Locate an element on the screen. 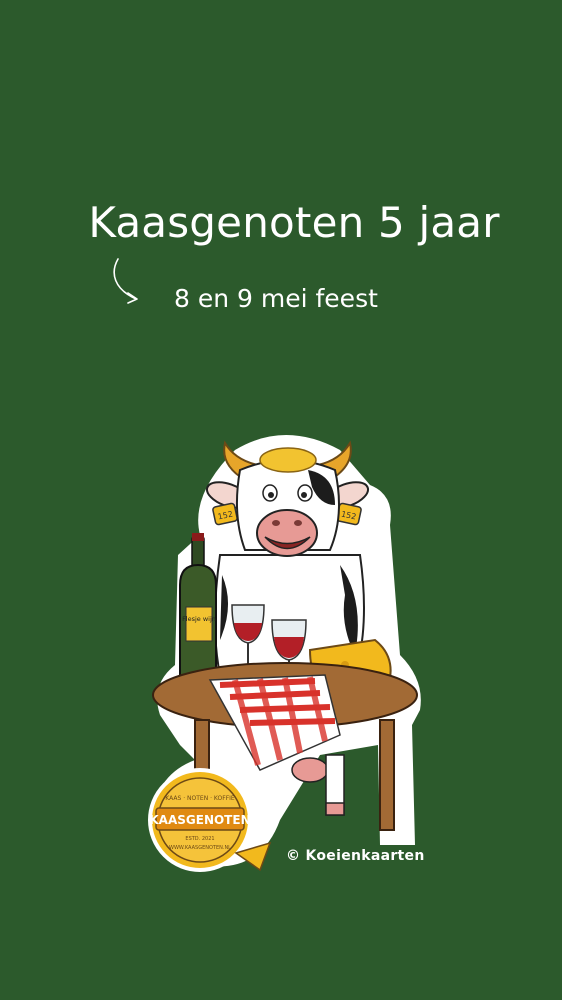 This screenshot has height=1000, width=562. right-ear-tag: 152 is located at coordinates (349, 514).